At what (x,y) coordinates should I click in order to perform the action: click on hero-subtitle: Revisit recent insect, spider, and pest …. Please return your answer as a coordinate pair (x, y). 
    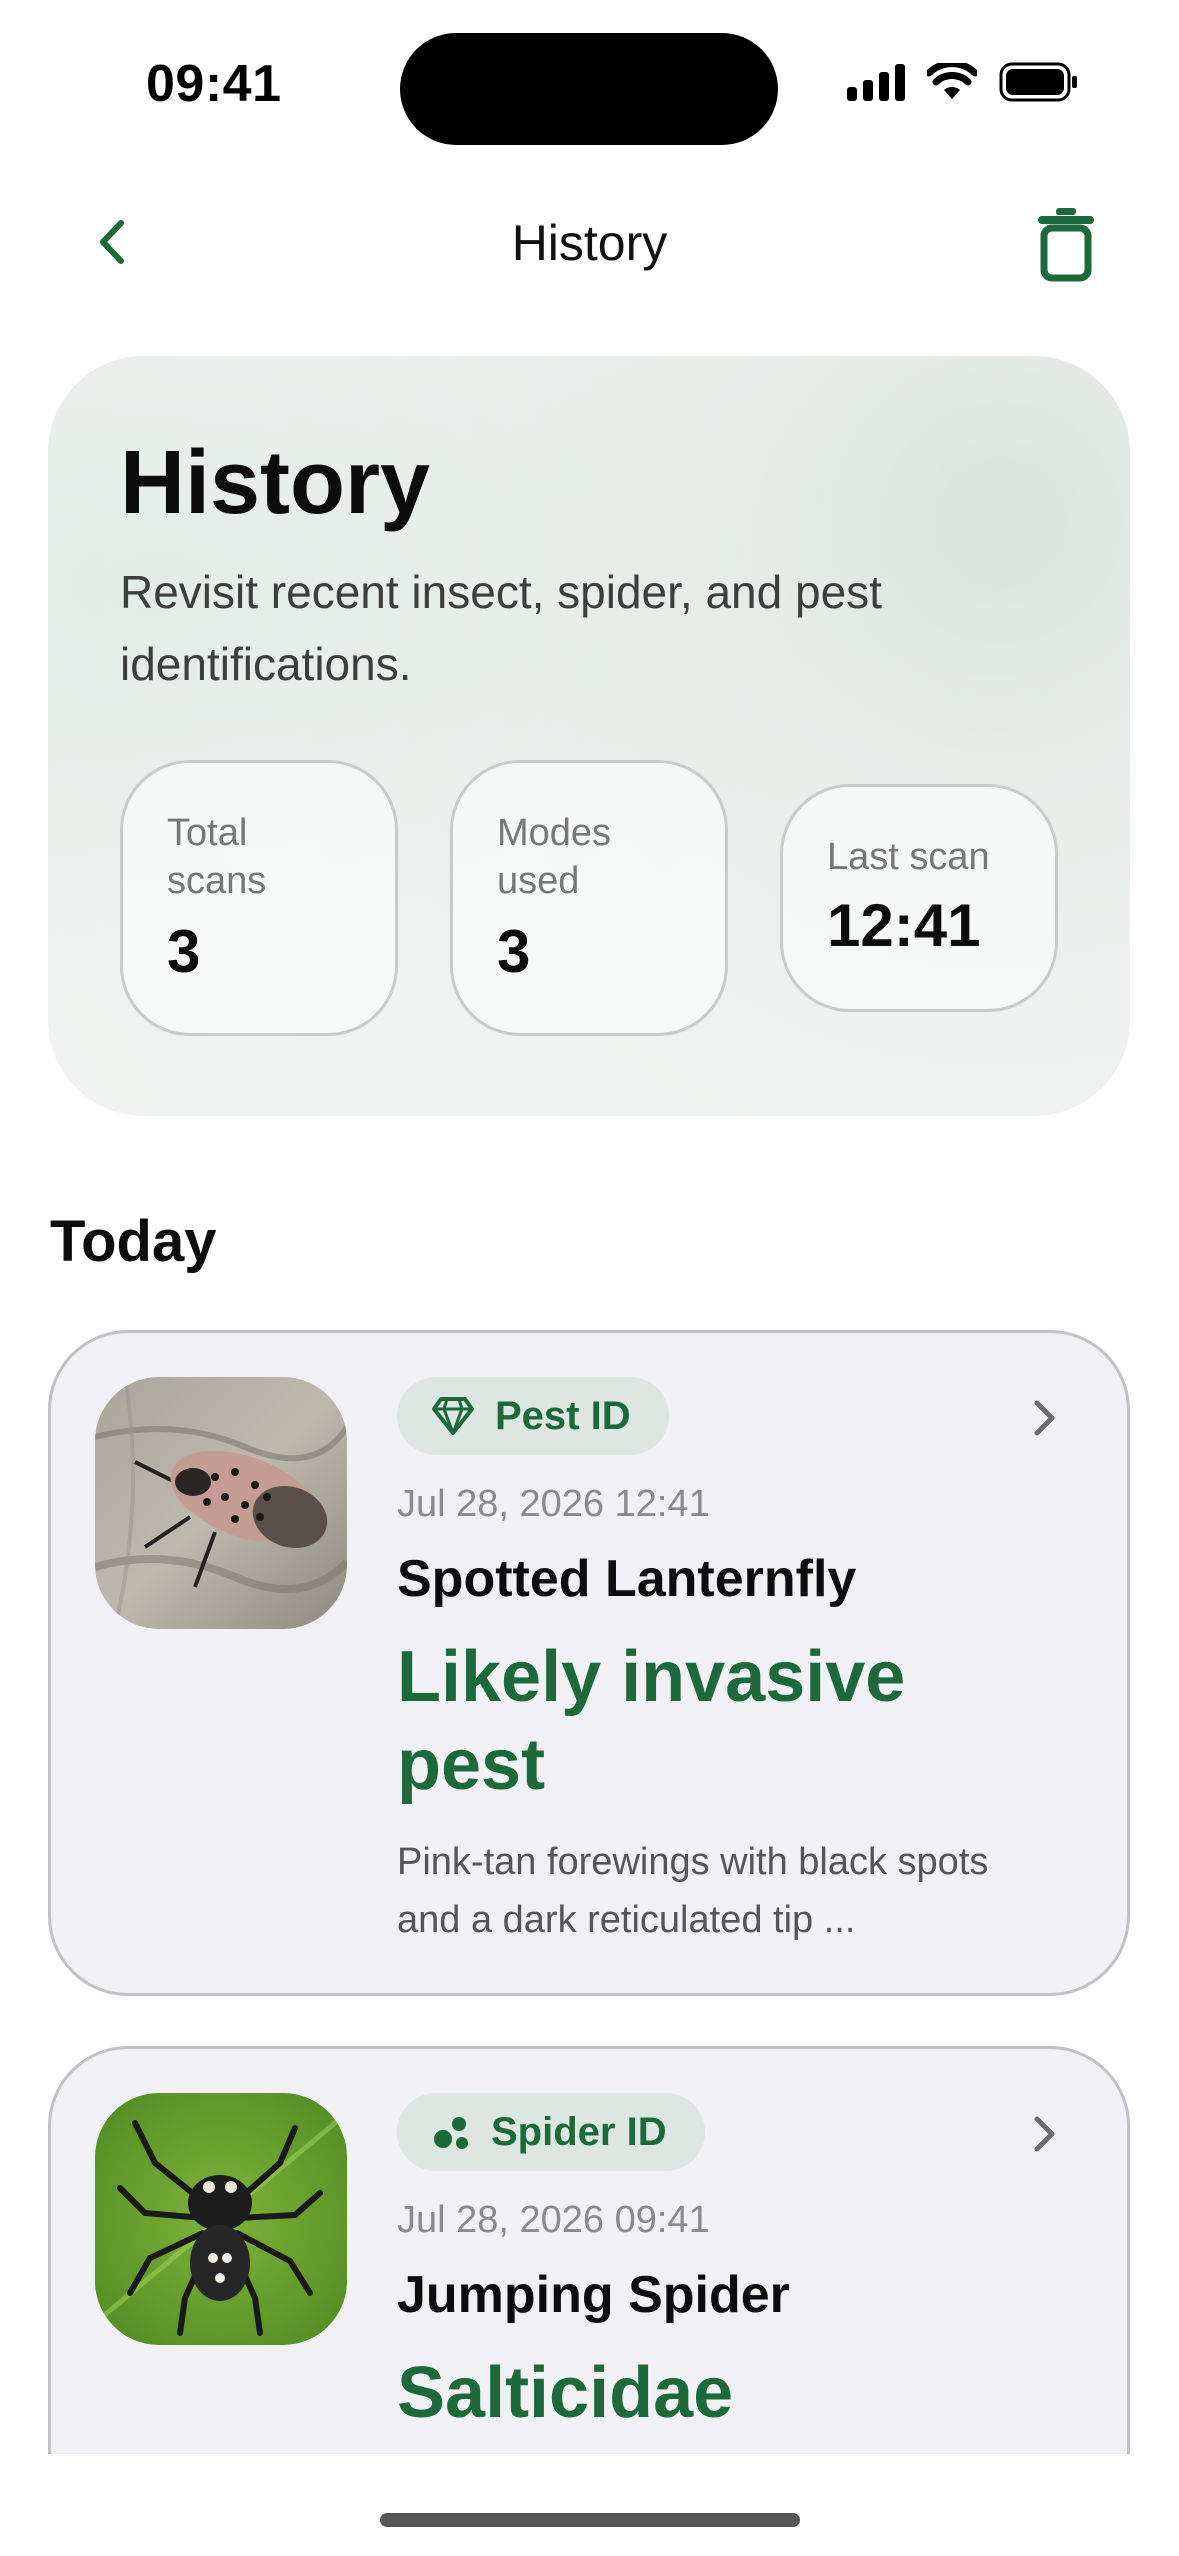
    Looking at the image, I should click on (501, 628).